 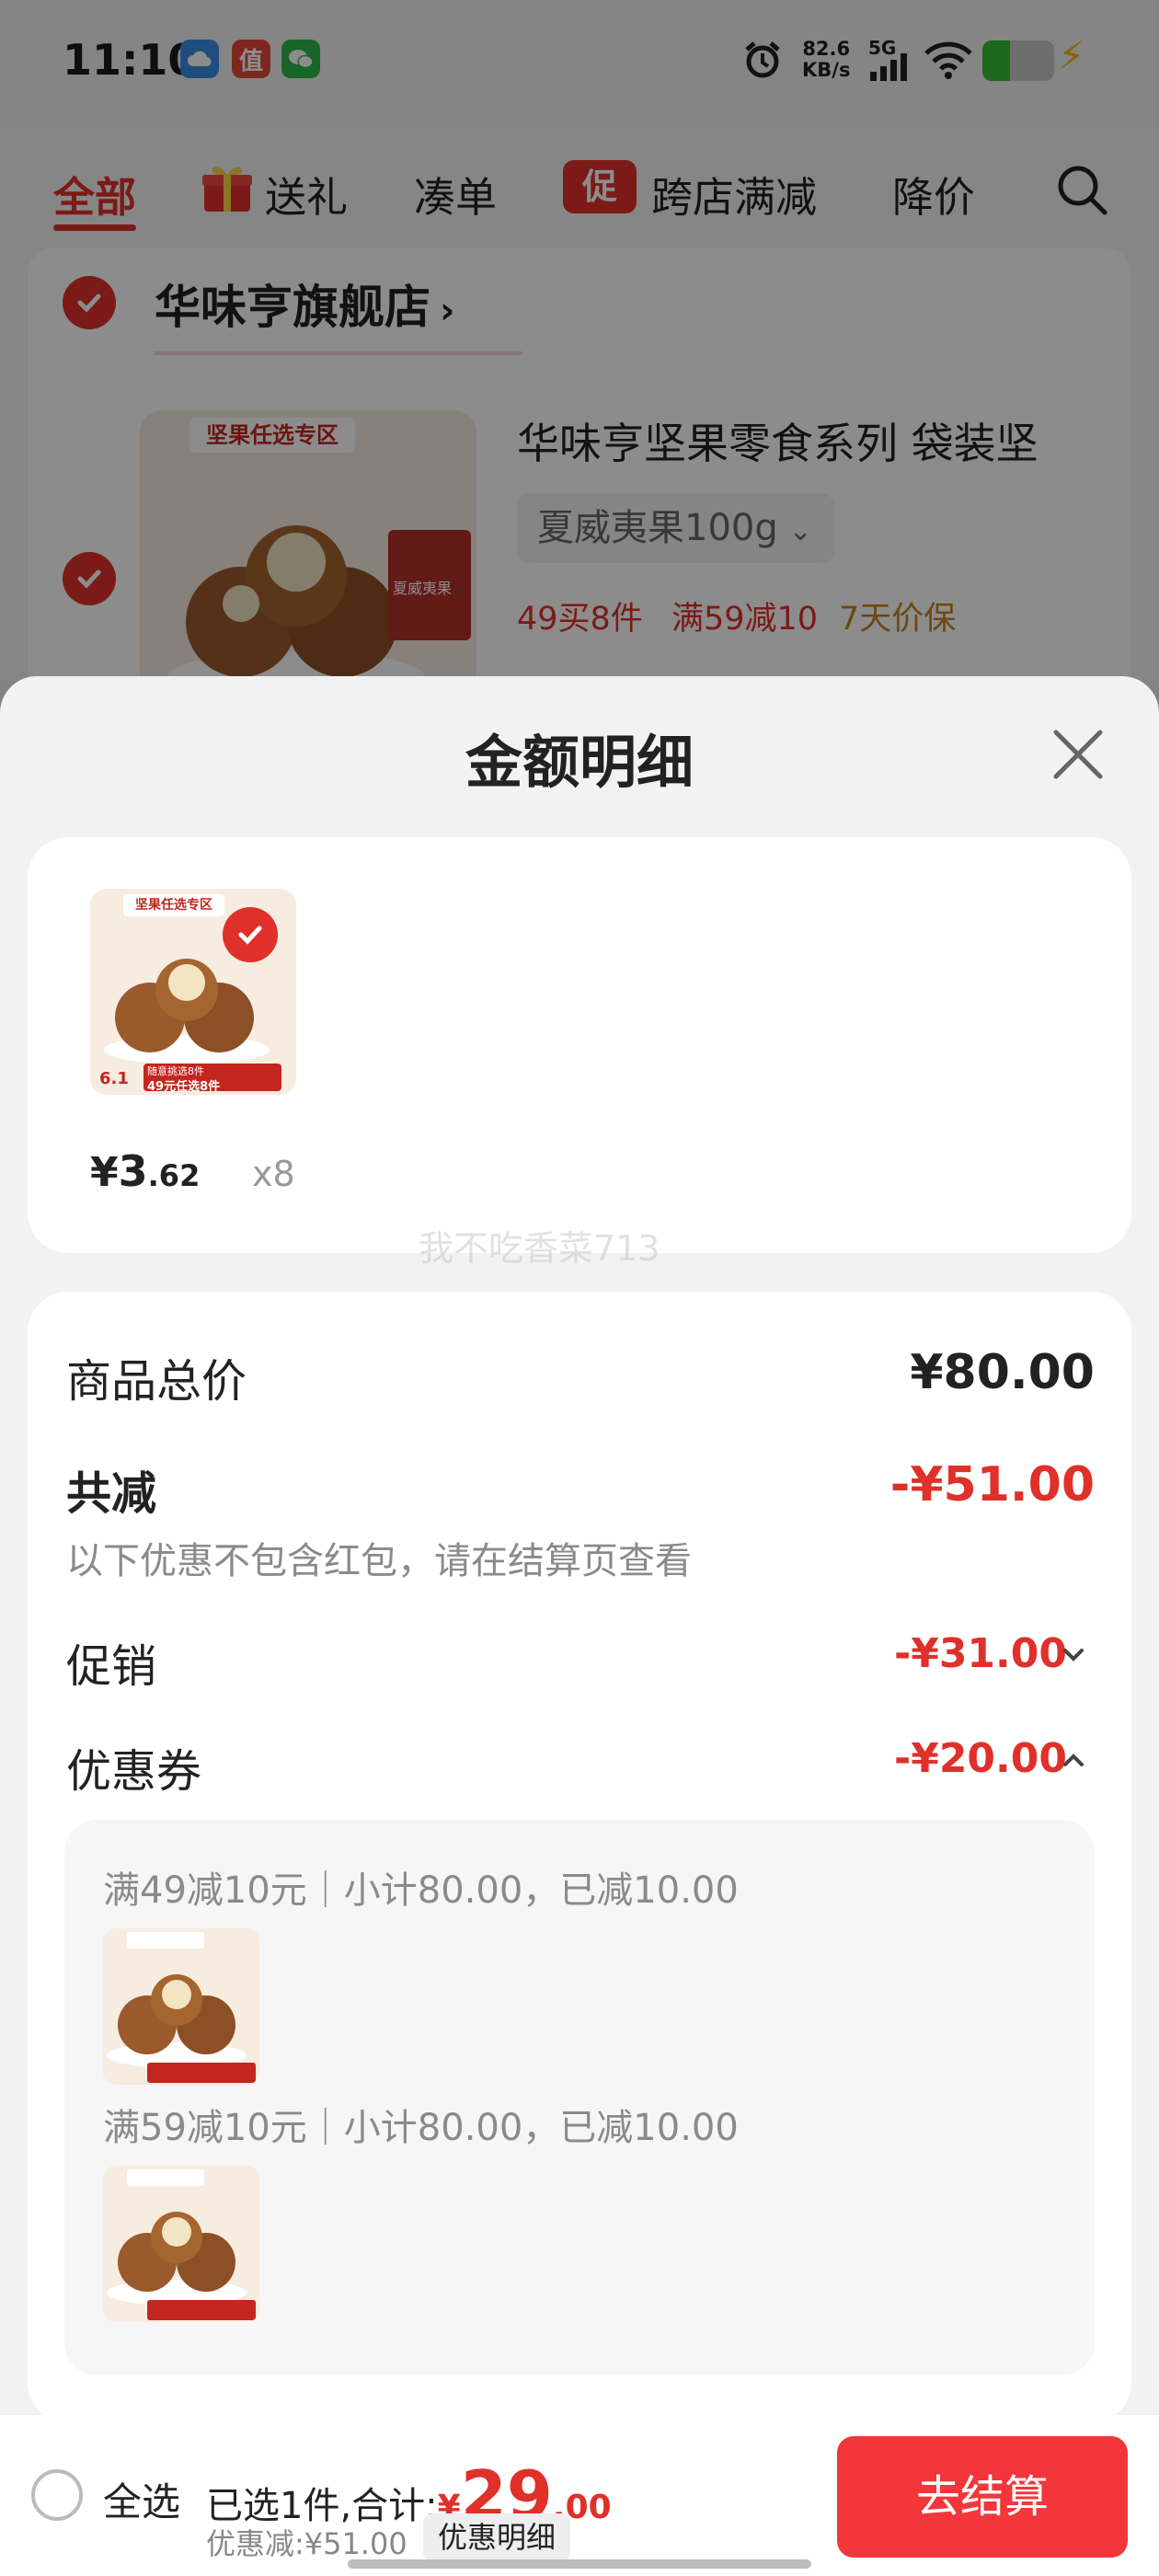 What do you see at coordinates (539, 1248) in the screenshot?
I see `watermark: 我不吃香菜713` at bounding box center [539, 1248].